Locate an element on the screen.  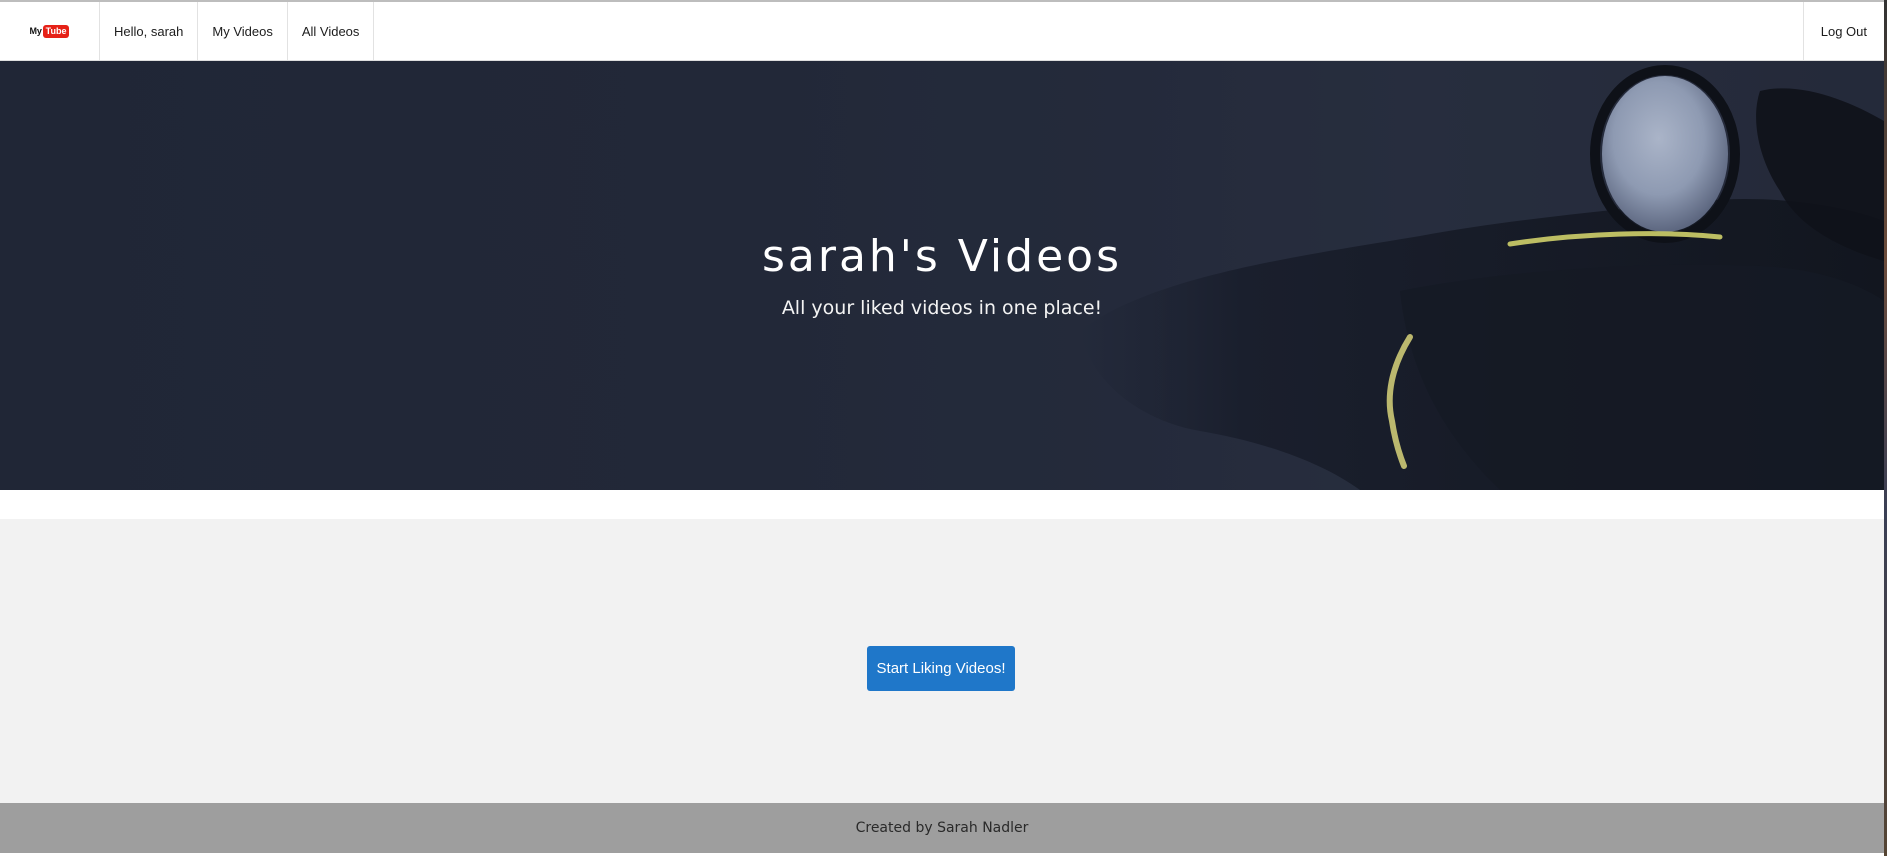
nav-my-videos: My Videos is located at coordinates (243, 31).